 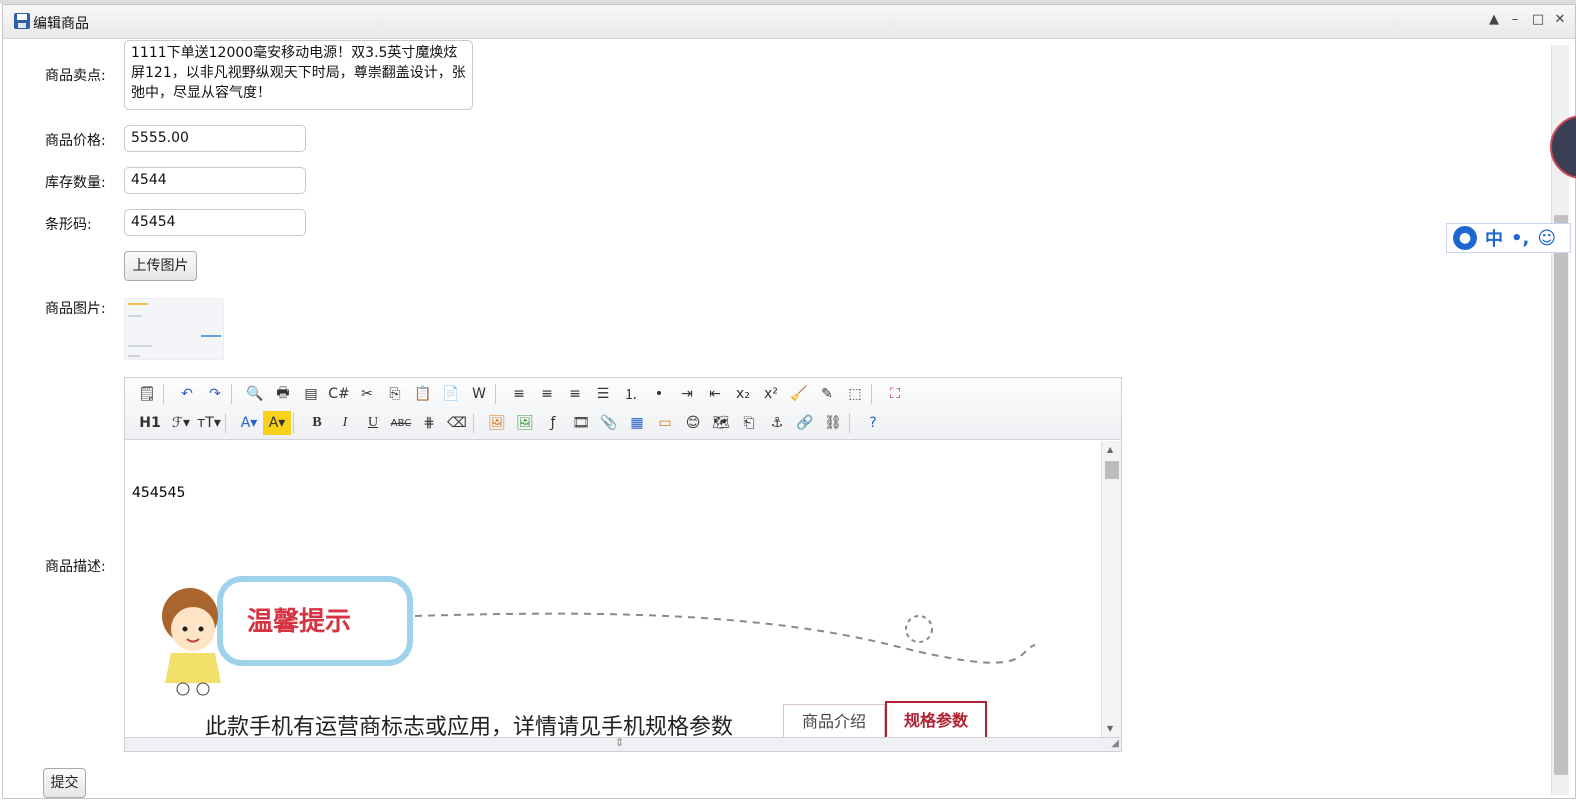 I want to click on scroll-up-icon: ▲, so click(x=1110, y=449).